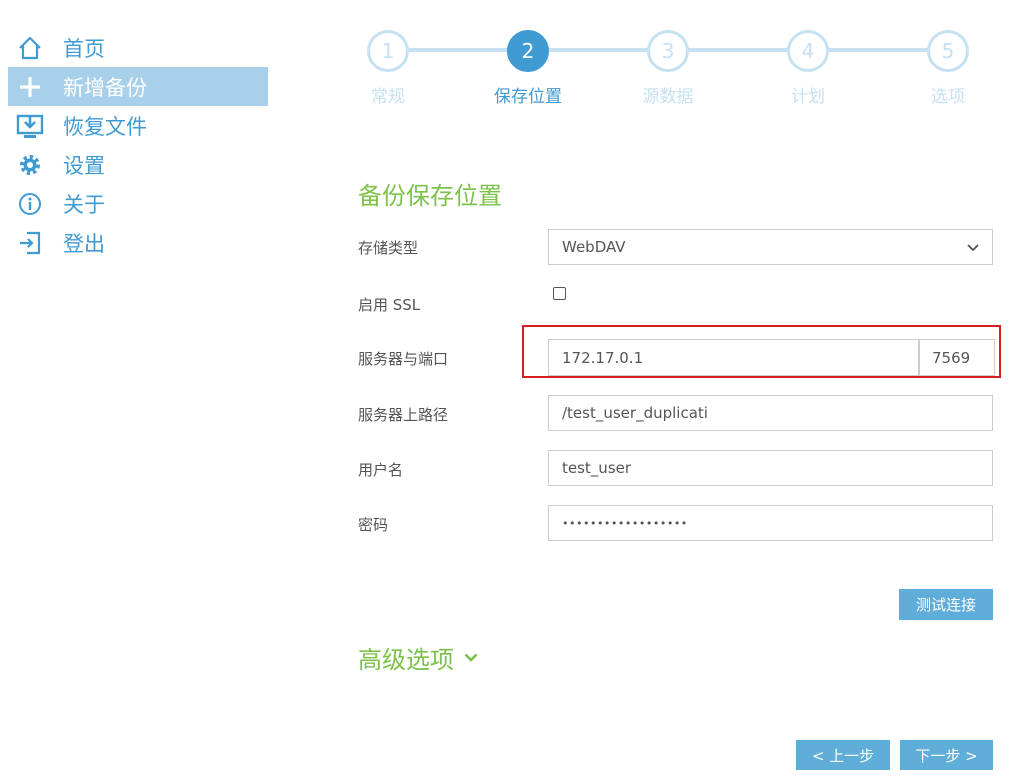 This screenshot has height=784, width=1011. I want to click on step-number: 4, so click(808, 51).